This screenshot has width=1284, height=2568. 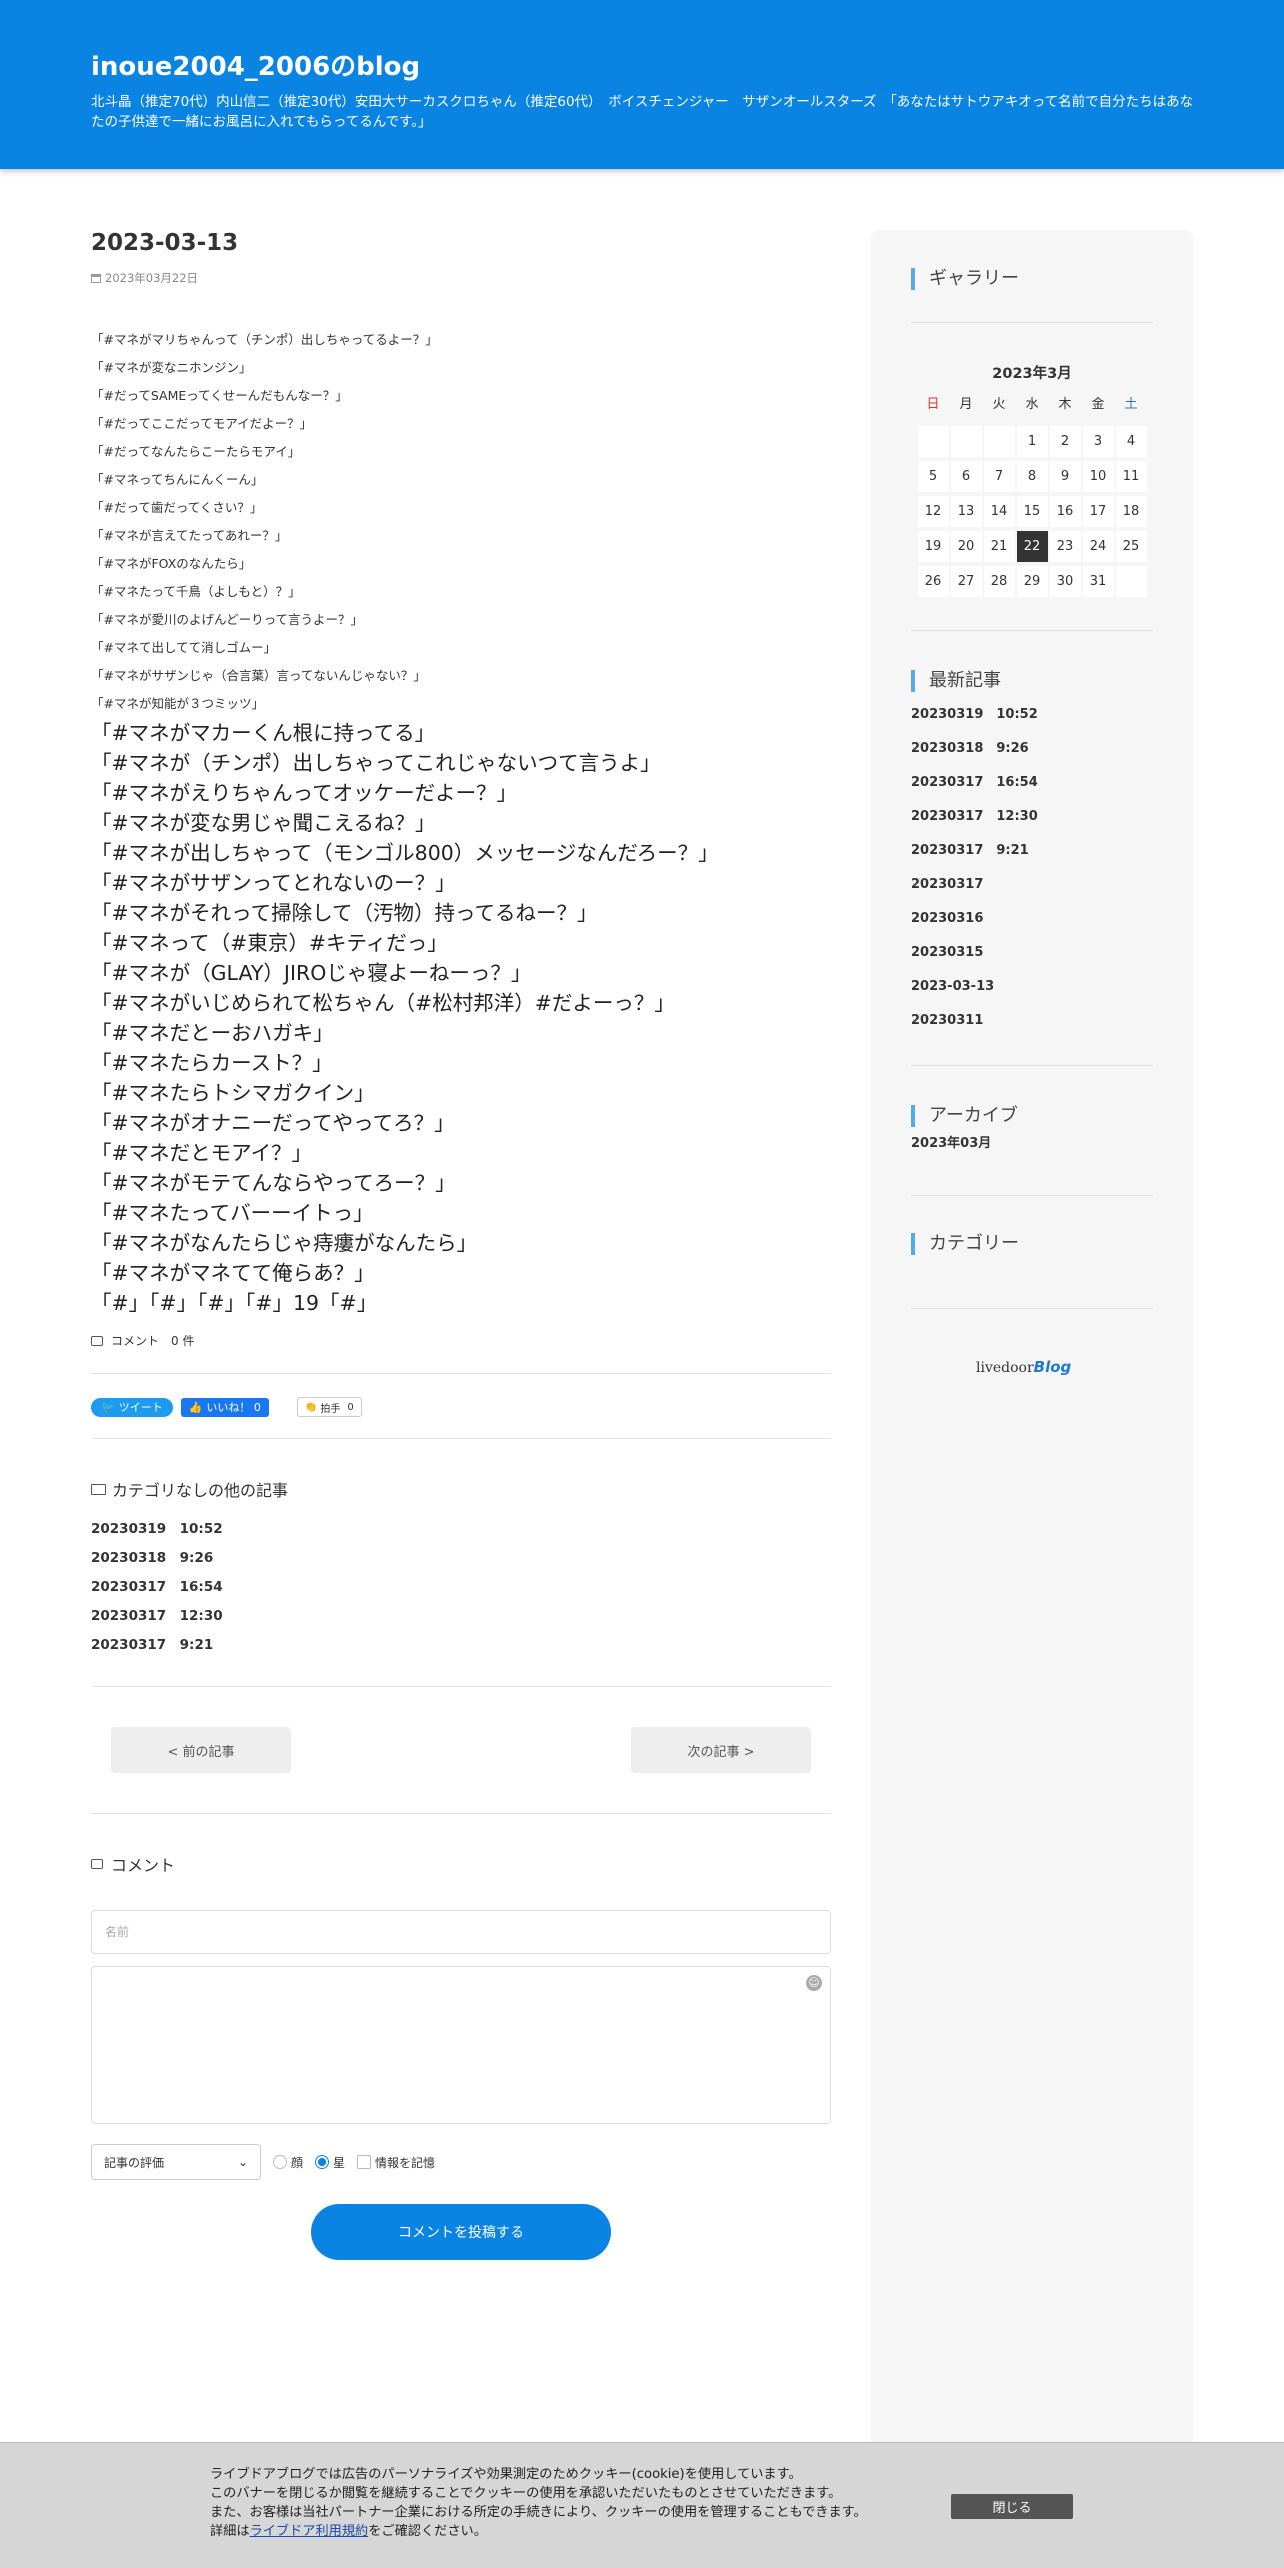 What do you see at coordinates (999, 476) in the screenshot?
I see `calendar-day: 7` at bounding box center [999, 476].